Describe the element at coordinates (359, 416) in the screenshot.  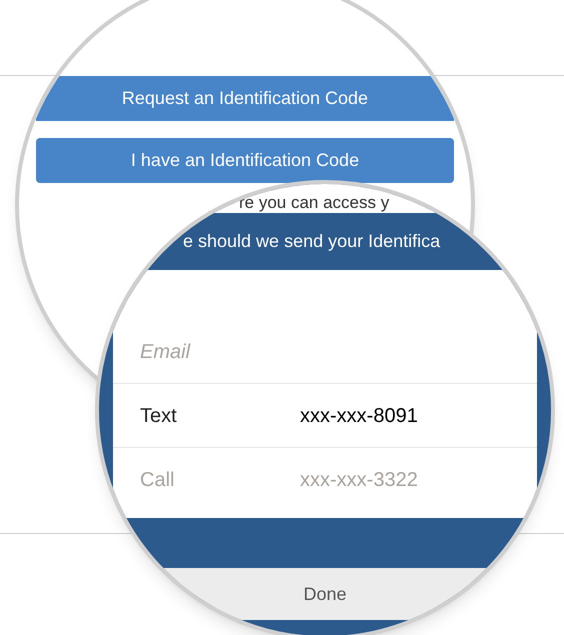
I see `phone-number: xxx-xxx-8091` at that location.